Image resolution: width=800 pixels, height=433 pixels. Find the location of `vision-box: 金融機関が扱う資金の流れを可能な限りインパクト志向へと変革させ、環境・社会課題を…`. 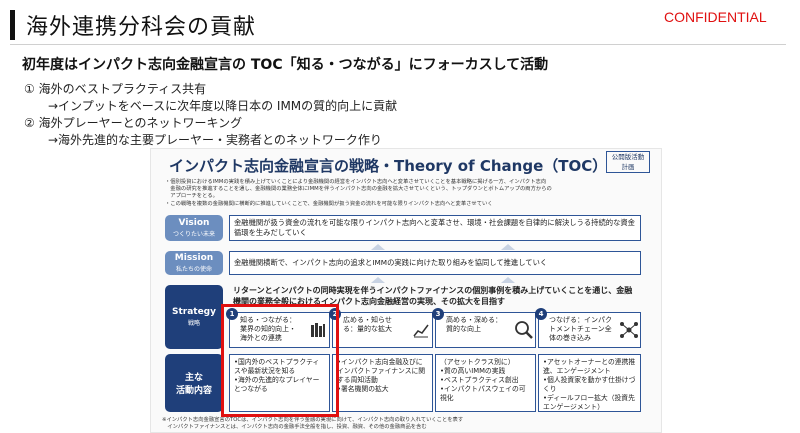

vision-box: 金融機関が扱う資金の流れを可能な限りインパクト志向へと変革させ、環境・社会課題を… is located at coordinates (435, 228).